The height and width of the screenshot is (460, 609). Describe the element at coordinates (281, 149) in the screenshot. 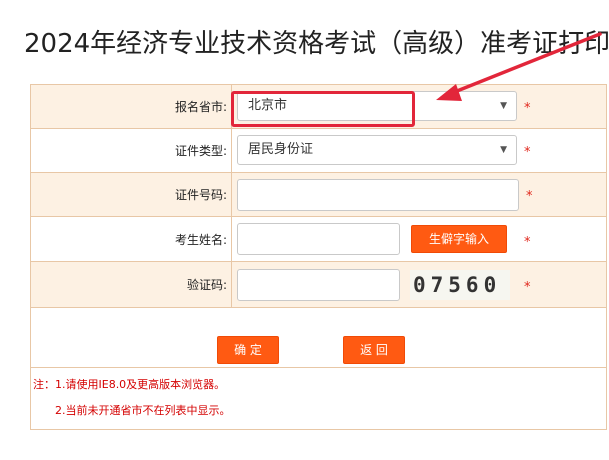

I see `id-type-selected-value: 居民身份证` at that location.